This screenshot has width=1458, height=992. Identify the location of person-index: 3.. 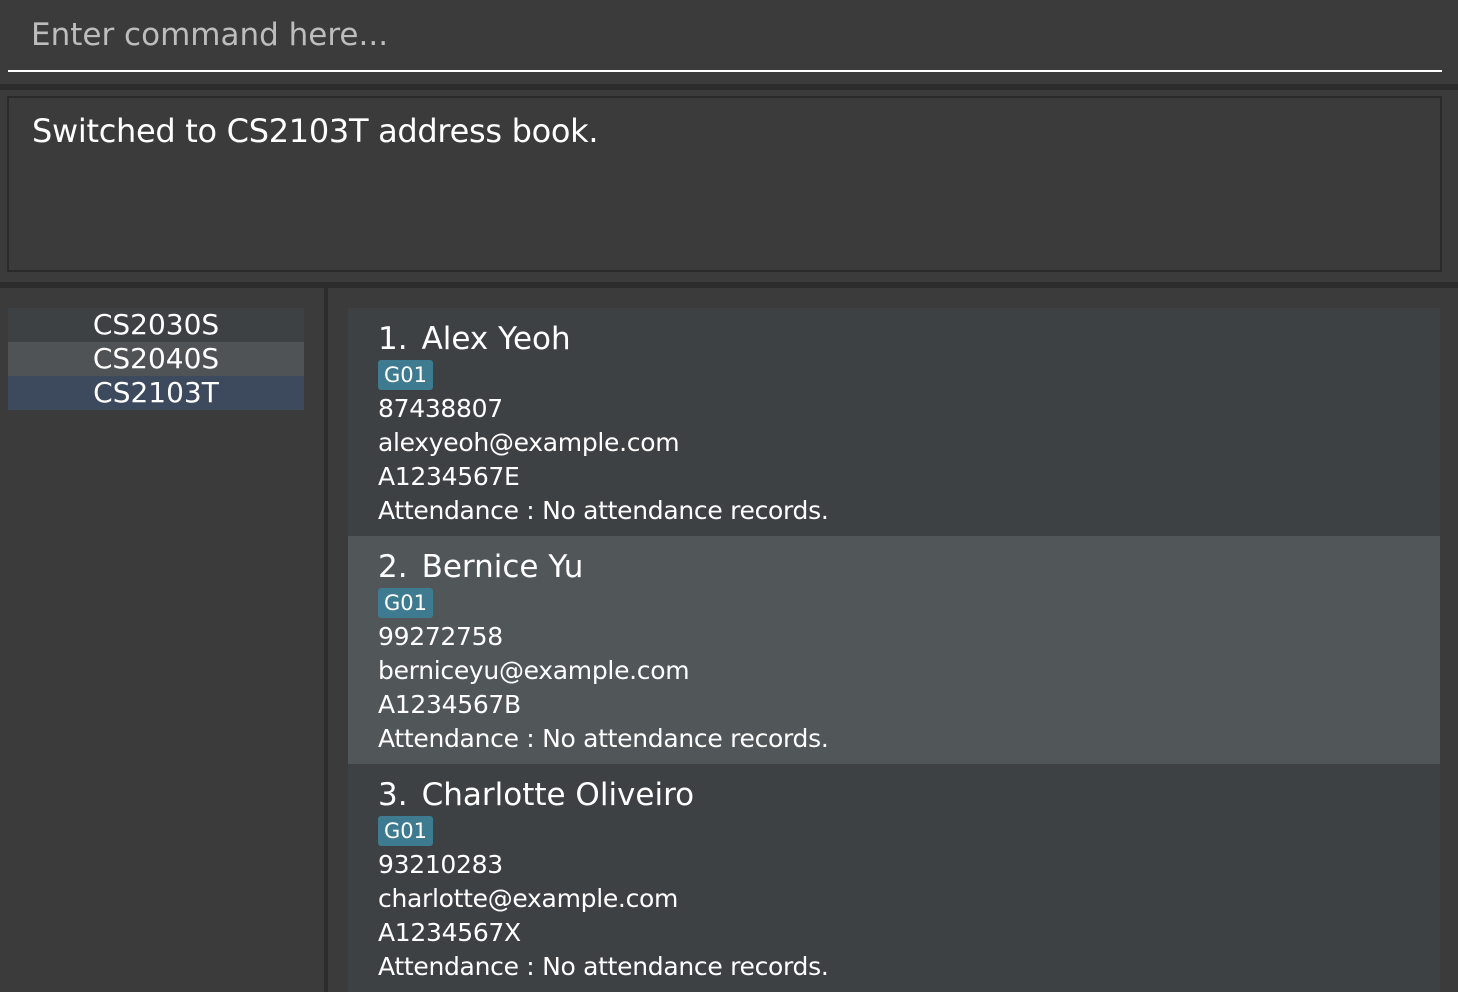
(393, 795).